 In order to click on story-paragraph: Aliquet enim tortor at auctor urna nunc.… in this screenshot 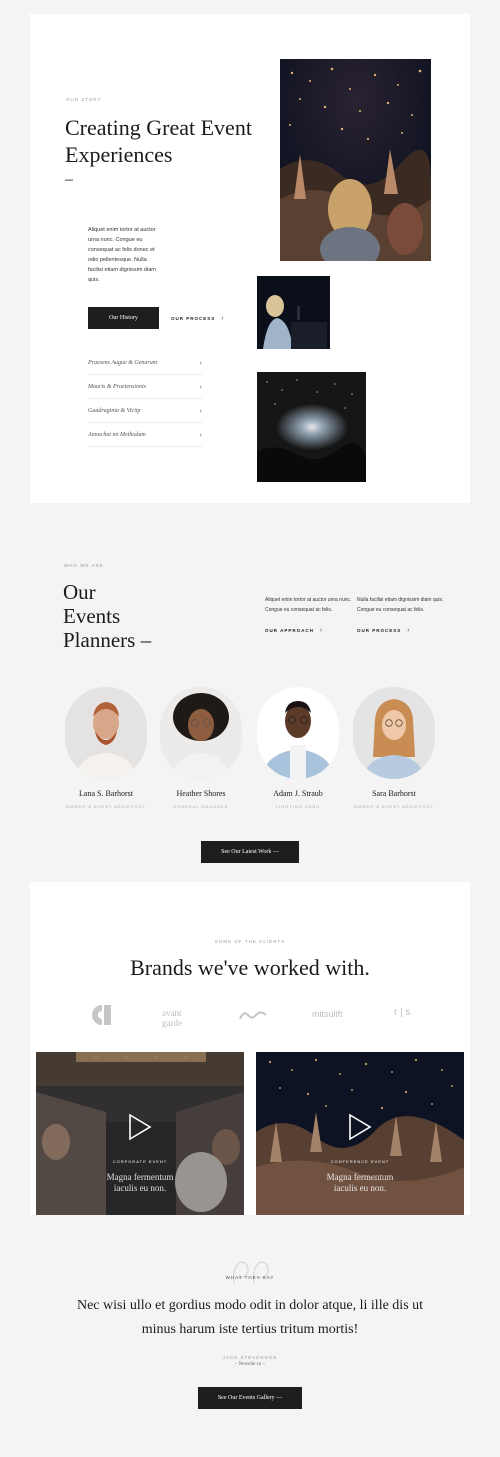, I will do `click(122, 255)`.